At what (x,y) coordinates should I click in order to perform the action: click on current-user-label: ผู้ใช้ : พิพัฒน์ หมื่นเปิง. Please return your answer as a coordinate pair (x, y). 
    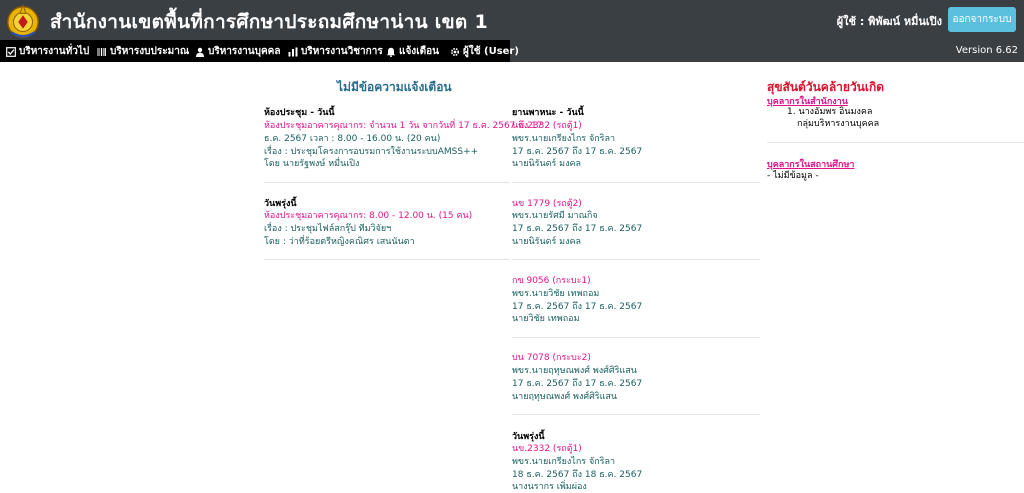
    Looking at the image, I should click on (889, 21).